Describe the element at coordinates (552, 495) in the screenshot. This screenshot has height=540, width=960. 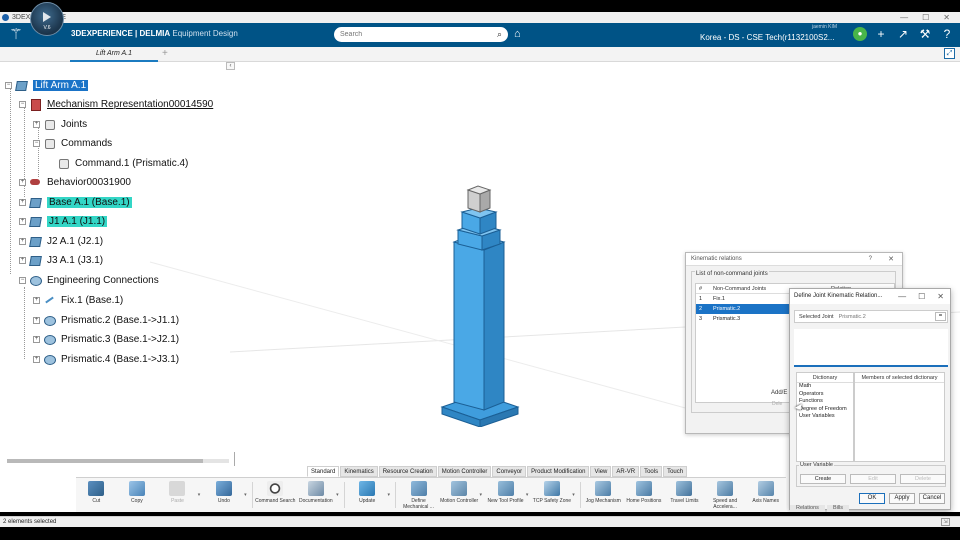
I see `tcp-safety-zone-button: TCP Safety Zone` at that location.